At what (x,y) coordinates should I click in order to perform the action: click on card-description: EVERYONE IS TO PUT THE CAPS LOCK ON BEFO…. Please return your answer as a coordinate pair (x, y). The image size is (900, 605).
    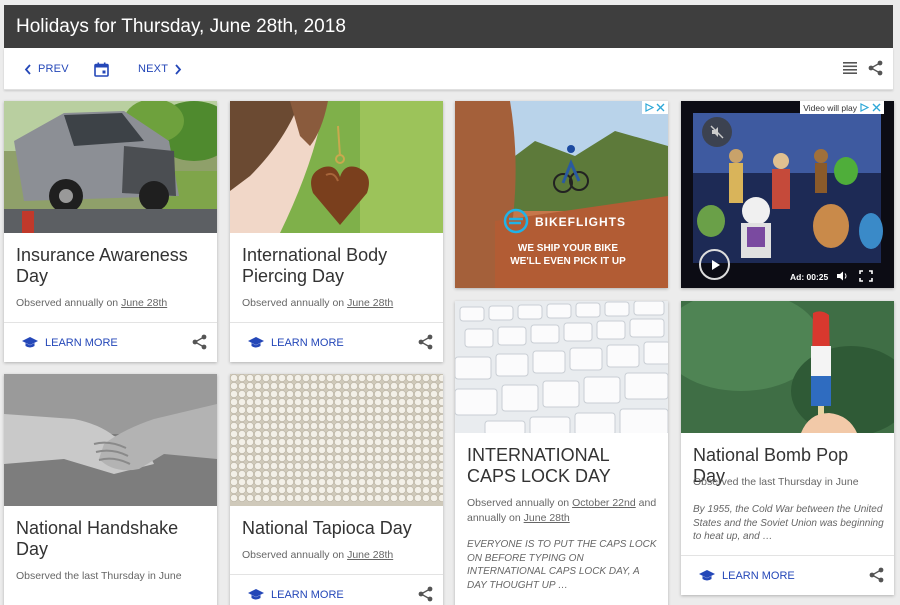
    Looking at the image, I should click on (562, 565).